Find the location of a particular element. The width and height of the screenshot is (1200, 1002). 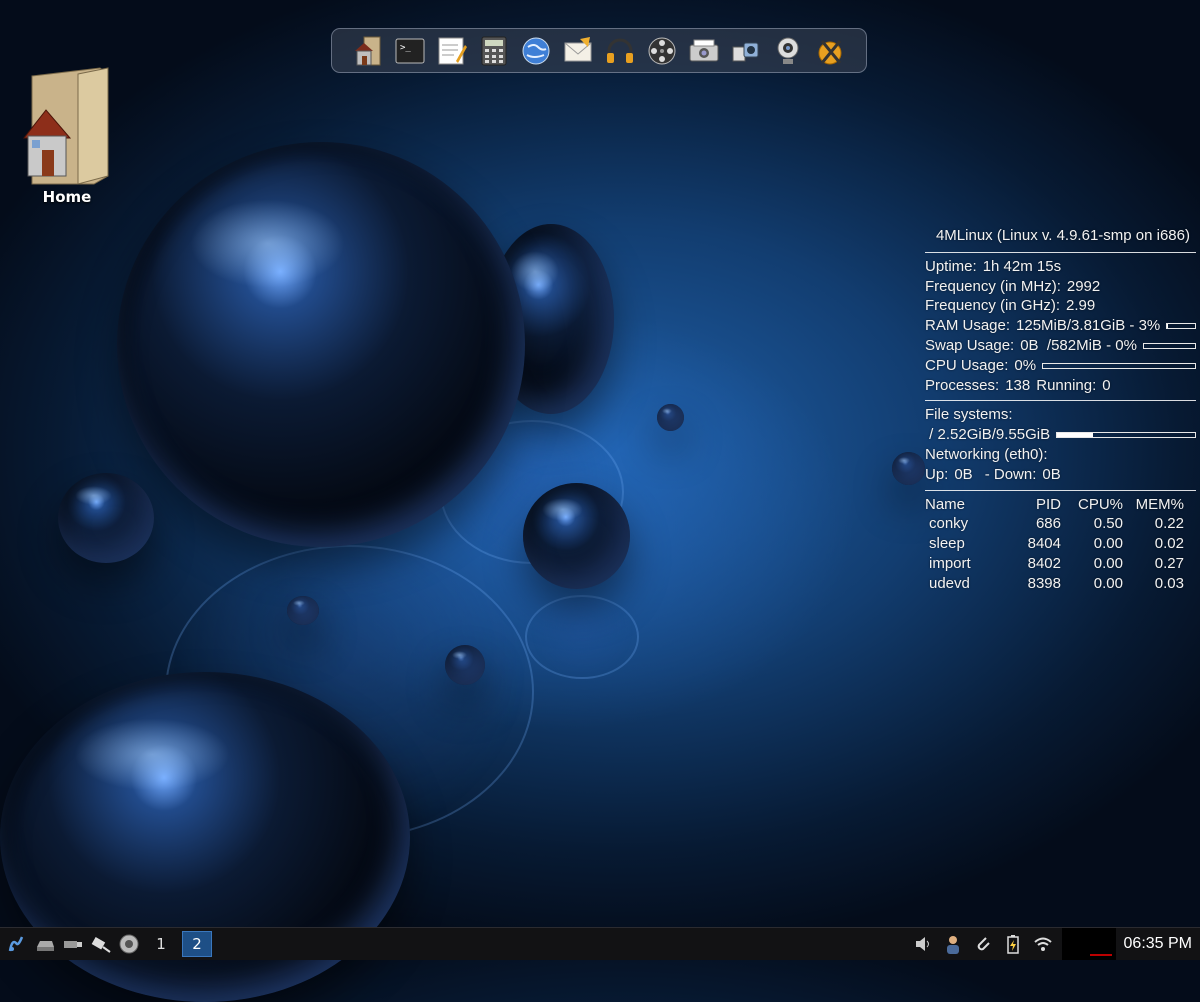

root-filesystem-row: / 2.52GiB/9.55GiB is located at coordinates (1060, 435).